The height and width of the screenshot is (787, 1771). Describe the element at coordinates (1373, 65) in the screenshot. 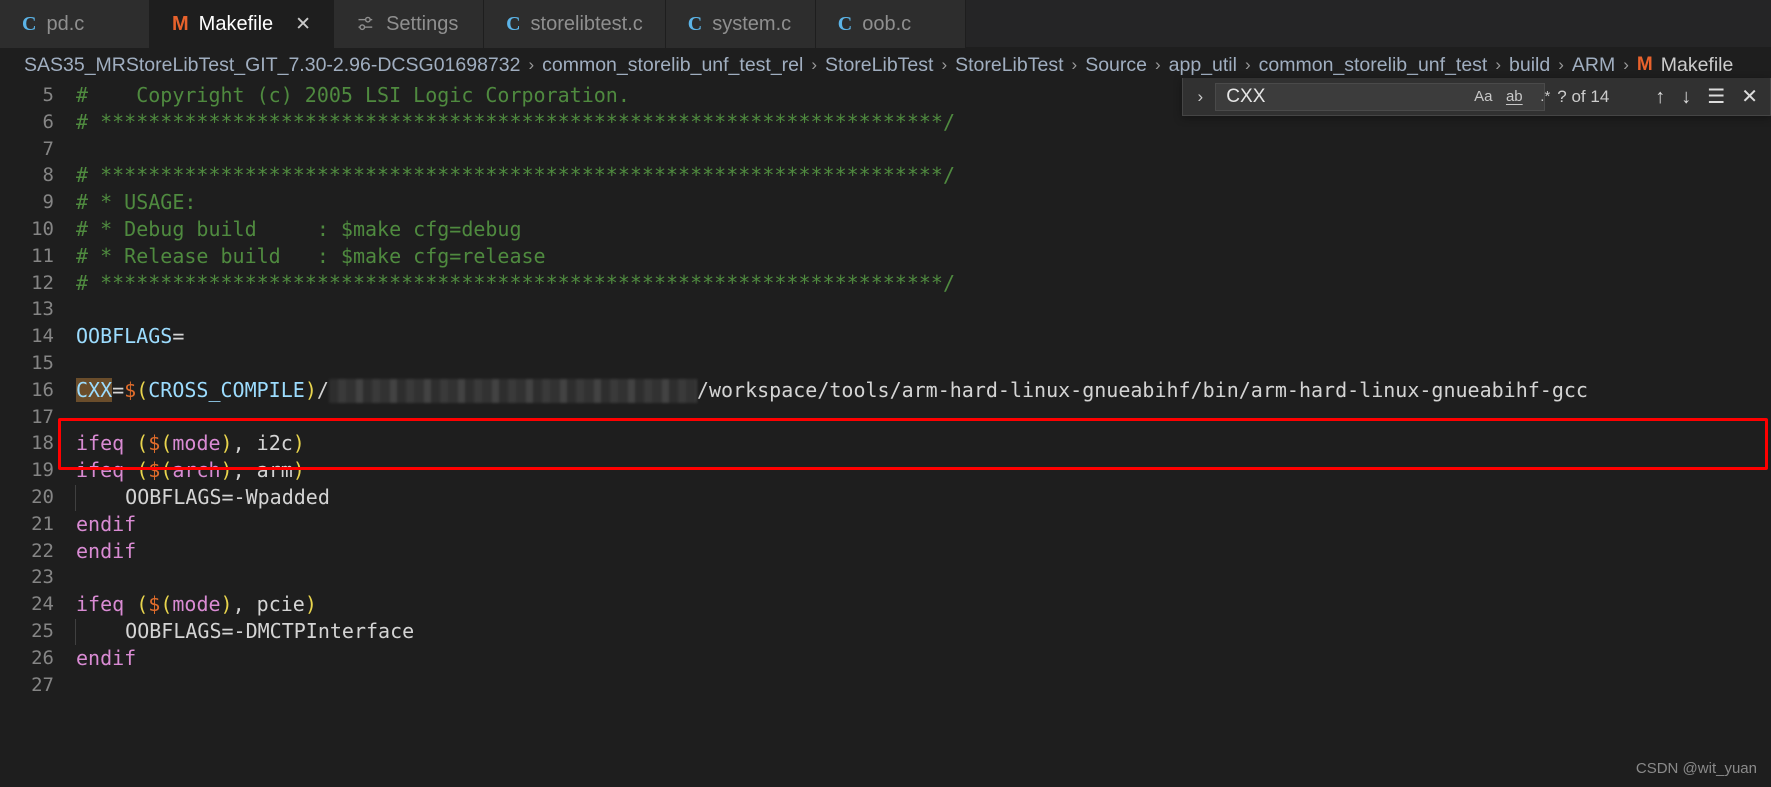

I see `breadcrumb-item: common_storelib_unf_test` at that location.